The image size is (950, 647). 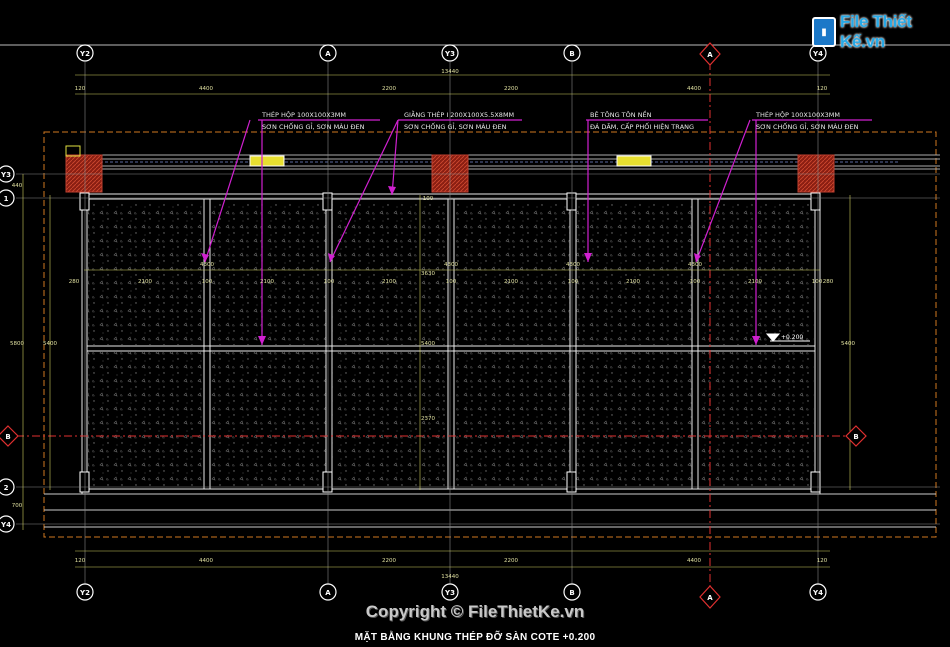 What do you see at coordinates (573, 282) in the screenshot?
I see `dim-row-9: 100` at bounding box center [573, 282].